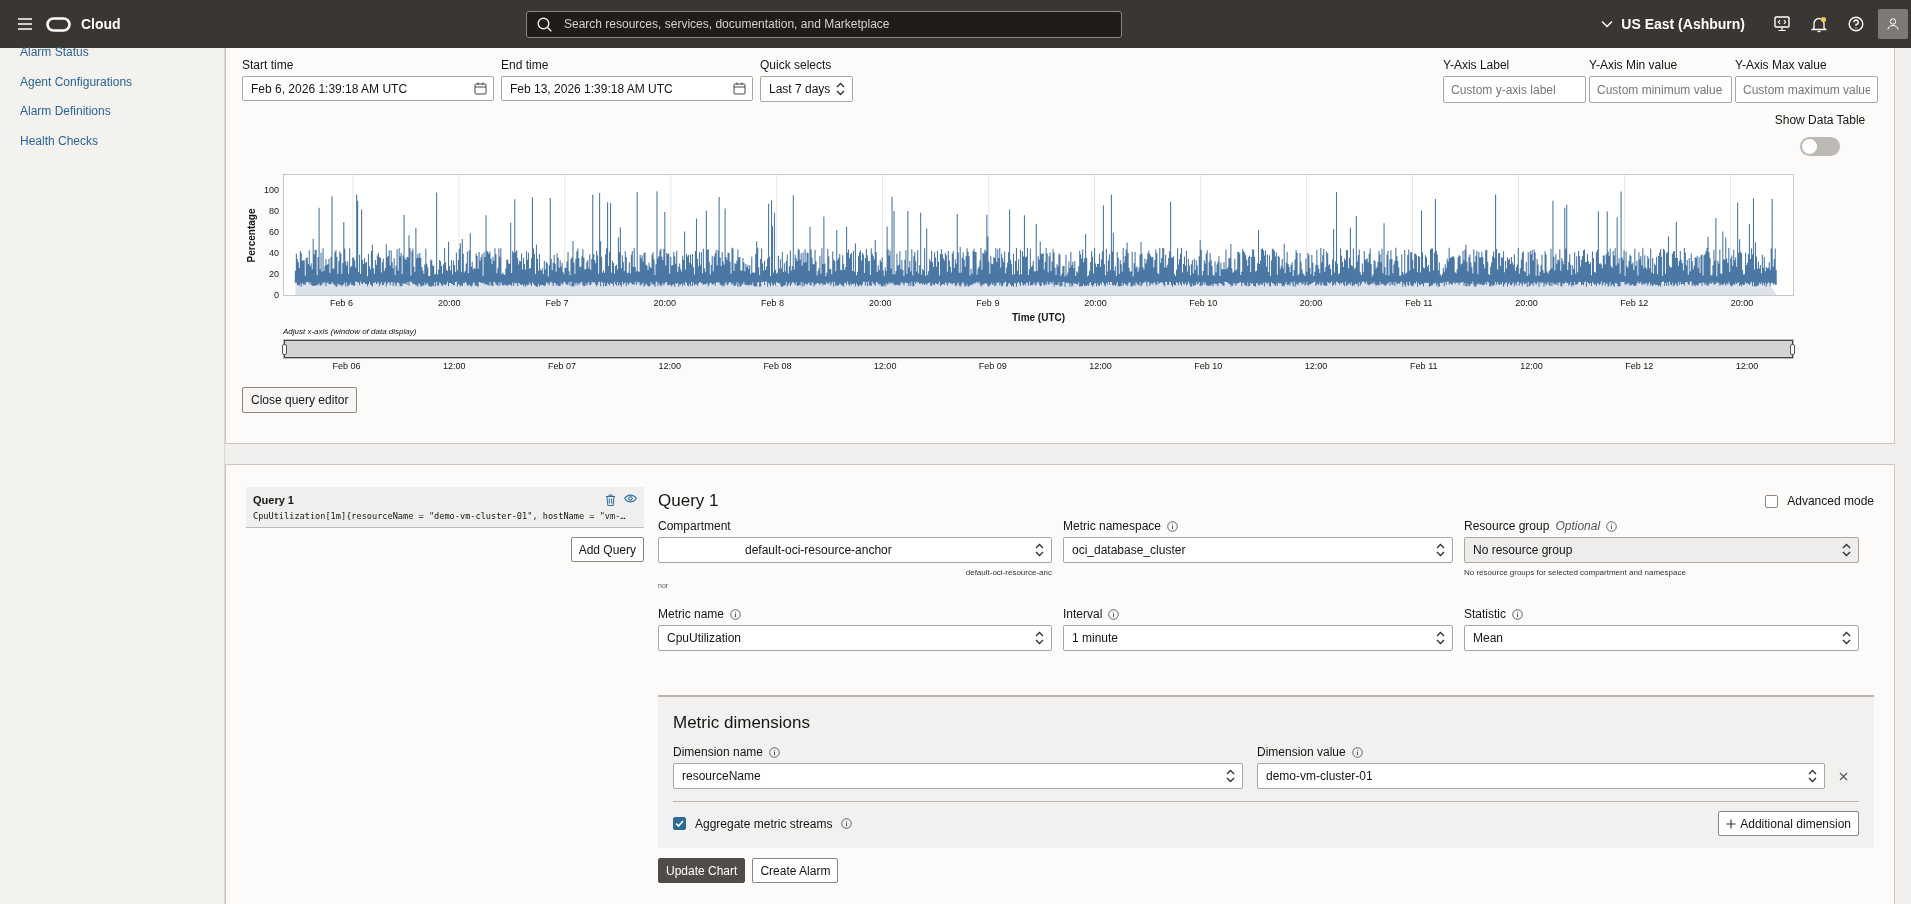  What do you see at coordinates (101, 24) in the screenshot?
I see `brand-name: Cloud` at bounding box center [101, 24].